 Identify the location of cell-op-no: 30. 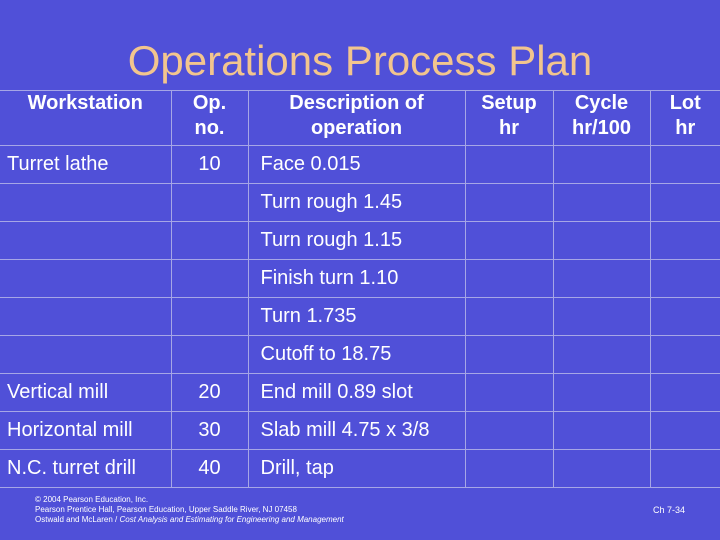
(209, 430).